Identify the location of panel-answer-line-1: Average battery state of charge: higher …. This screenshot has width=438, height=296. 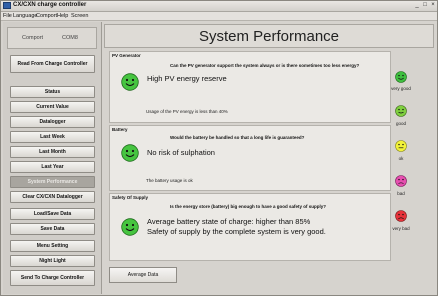
(229, 221).